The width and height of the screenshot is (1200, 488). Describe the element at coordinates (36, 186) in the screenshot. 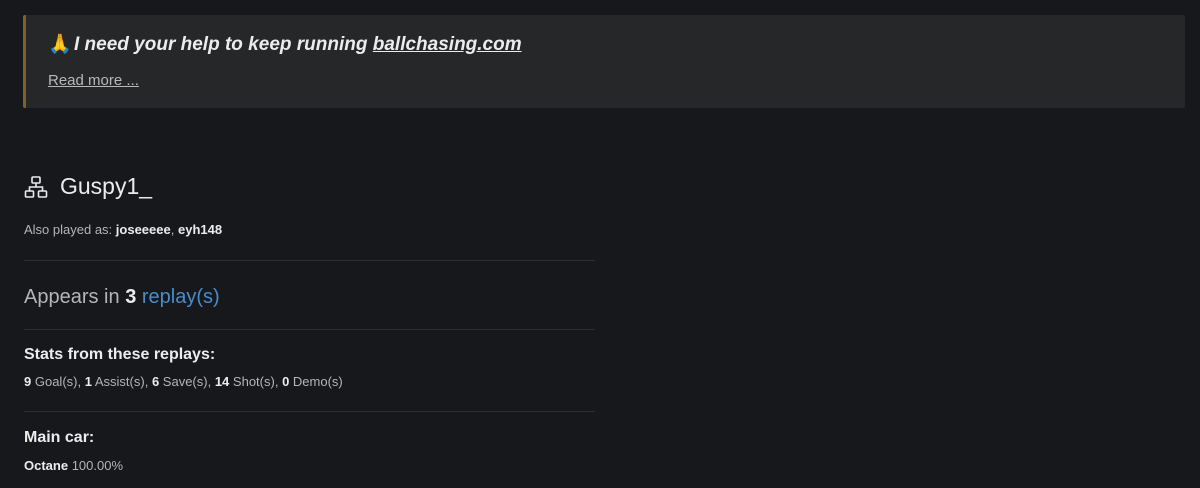

I see `network-icon` at that location.